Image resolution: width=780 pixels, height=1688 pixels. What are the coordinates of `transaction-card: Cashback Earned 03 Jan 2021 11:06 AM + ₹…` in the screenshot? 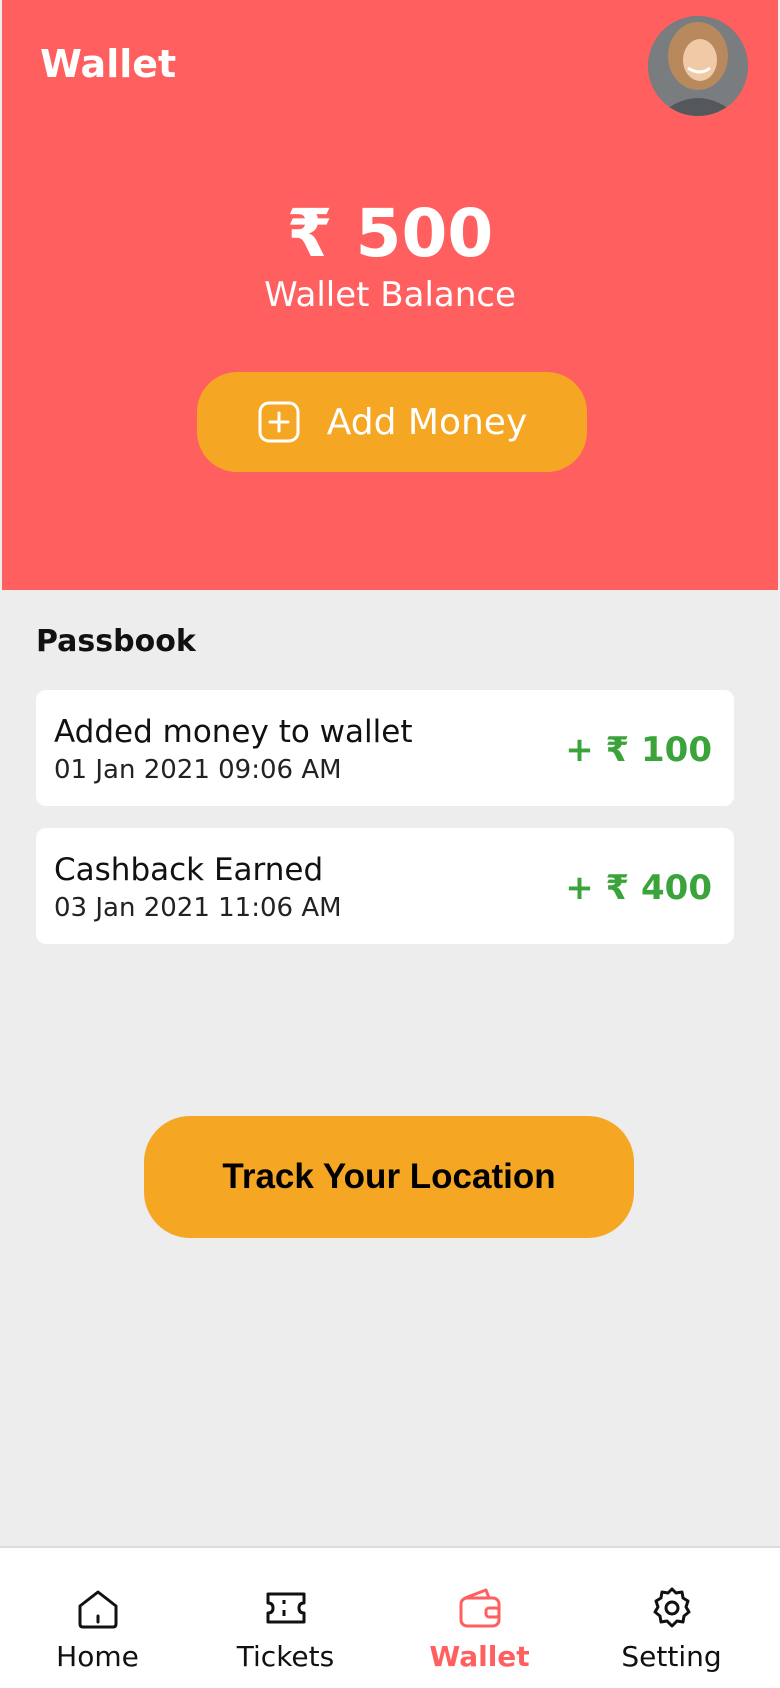 It's located at (385, 886).